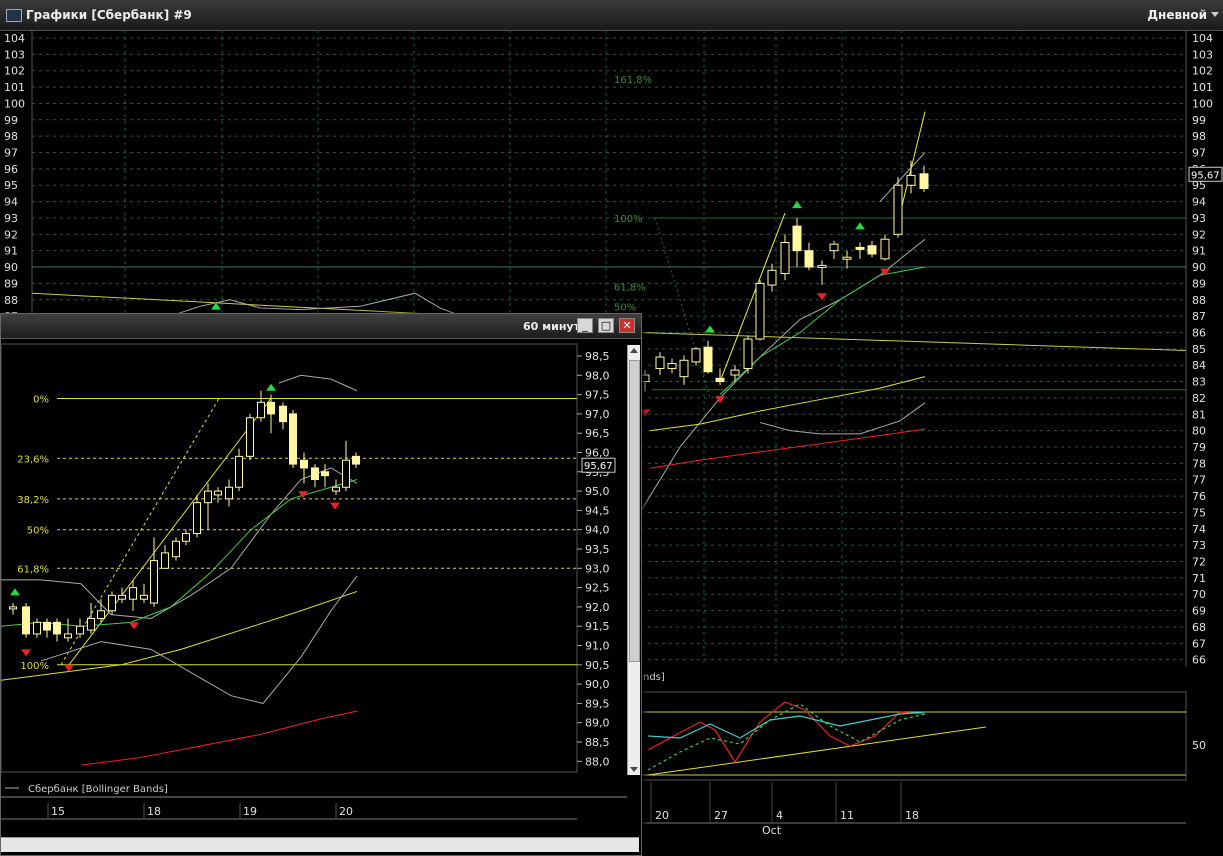  Describe the element at coordinates (654, 677) in the screenshot. I see `legend-text: nds]` at that location.